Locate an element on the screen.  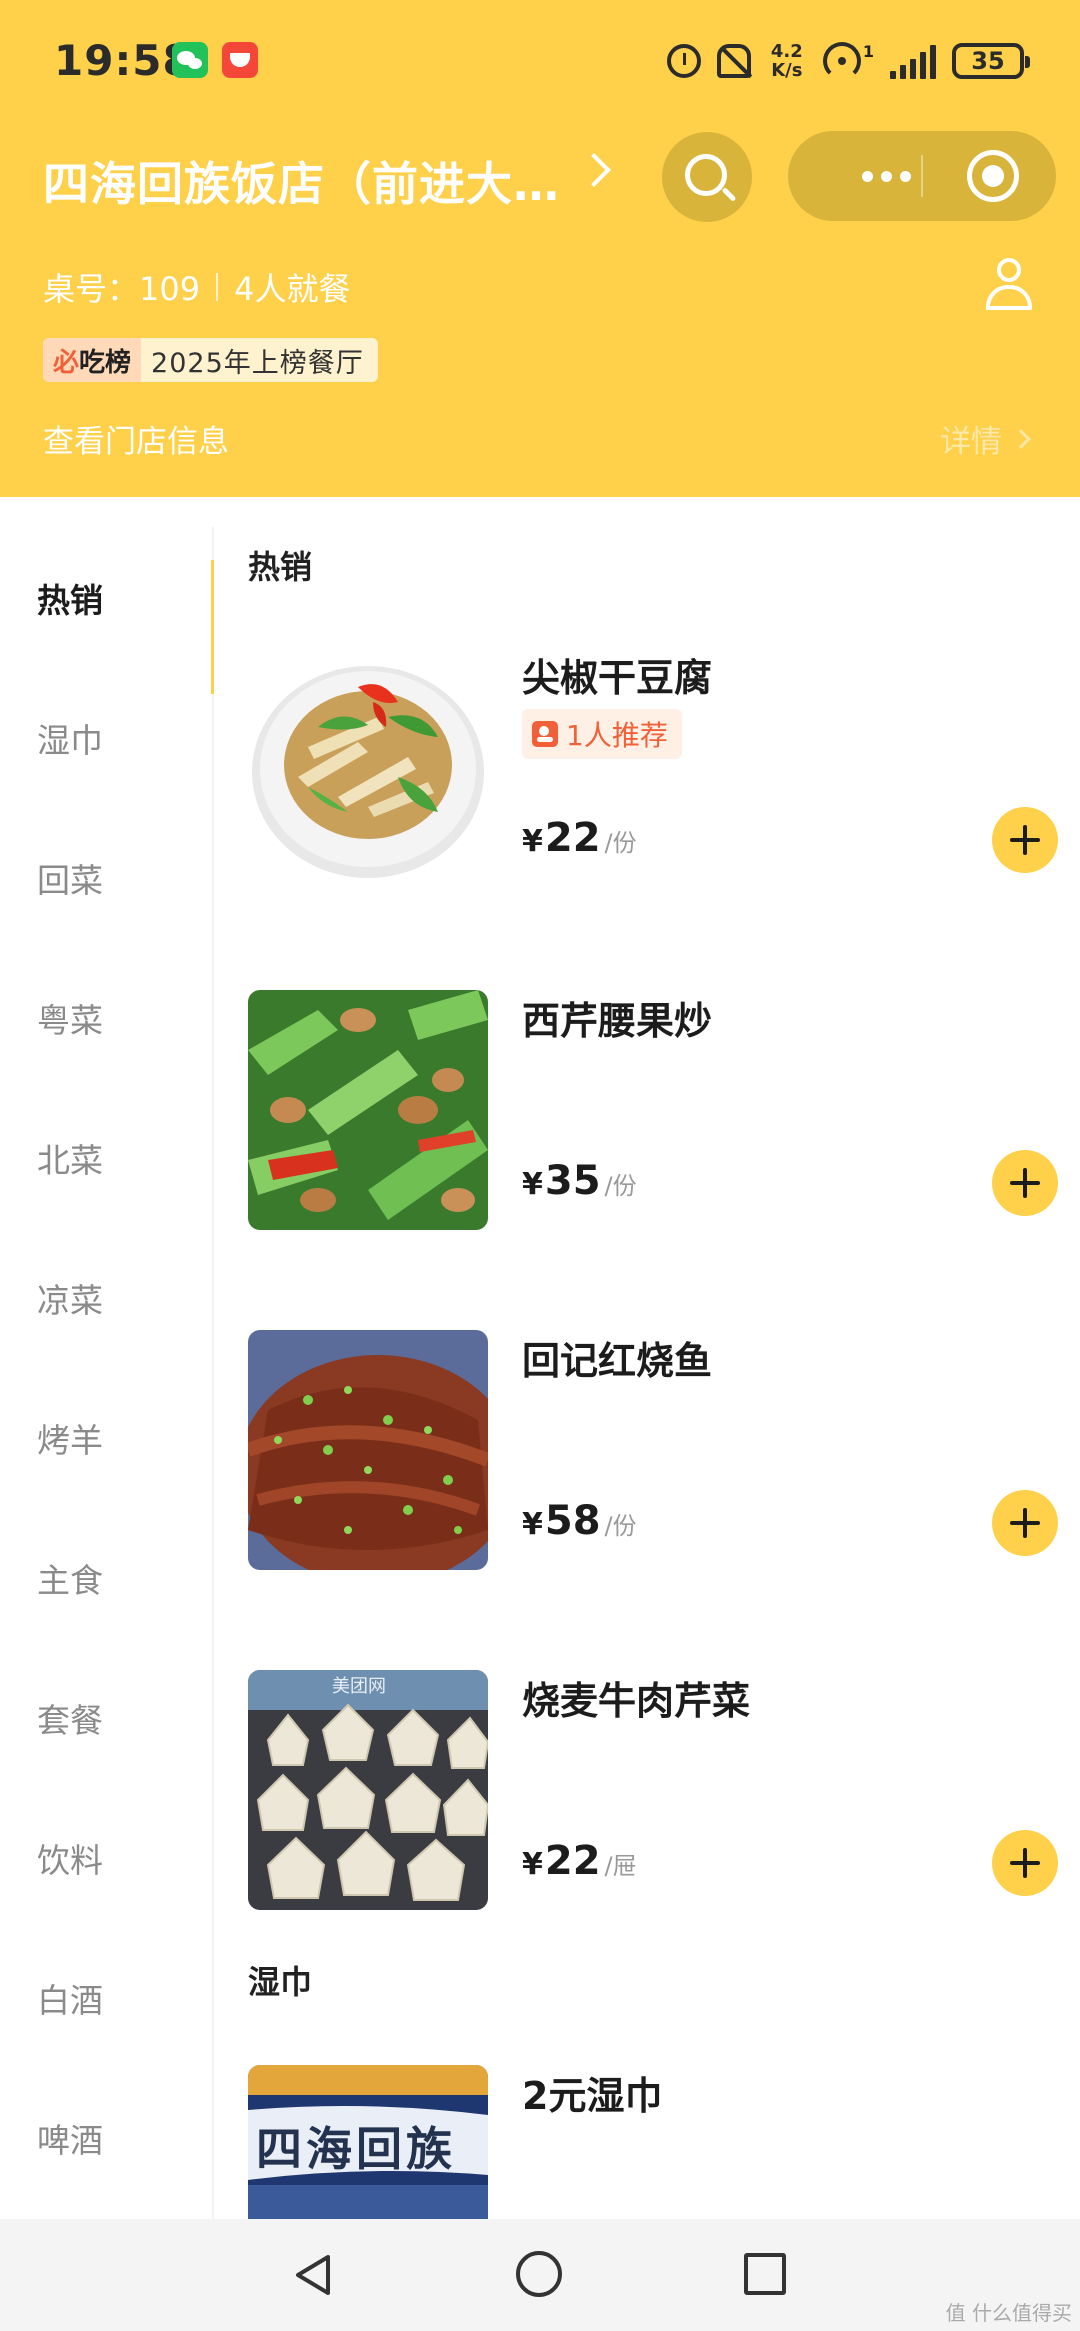
system-nav-bar: 值 什么值得买 is located at coordinates (540, 2275).